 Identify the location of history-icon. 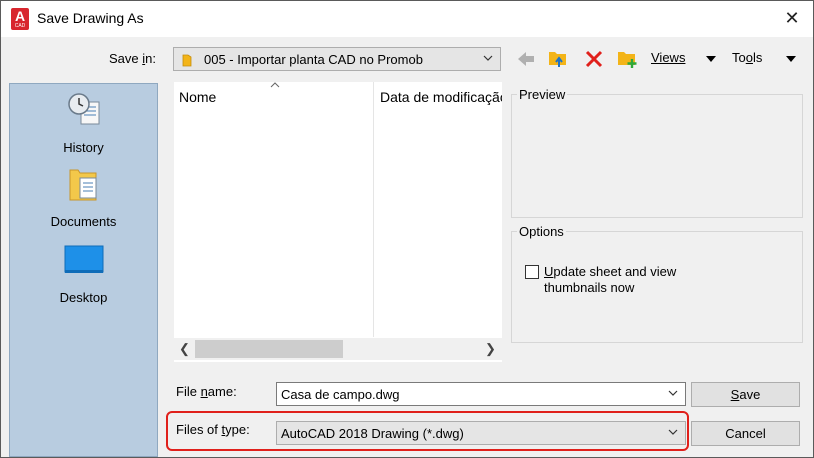
(84, 109).